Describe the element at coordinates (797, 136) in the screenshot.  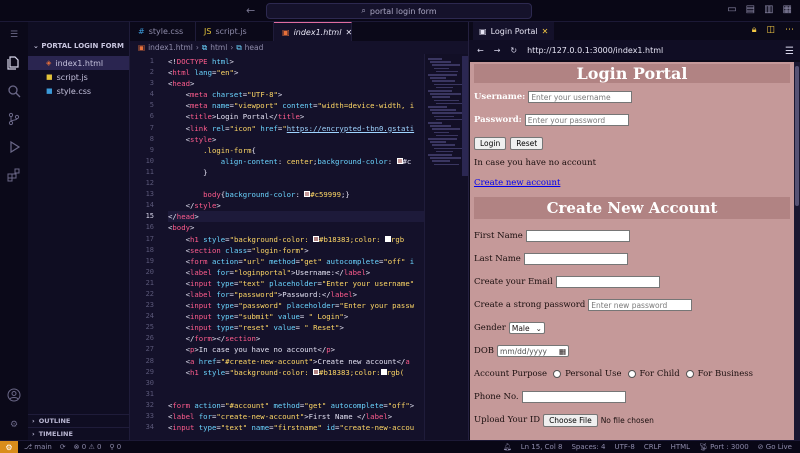
I see `page-scrollbar-thumb` at that location.